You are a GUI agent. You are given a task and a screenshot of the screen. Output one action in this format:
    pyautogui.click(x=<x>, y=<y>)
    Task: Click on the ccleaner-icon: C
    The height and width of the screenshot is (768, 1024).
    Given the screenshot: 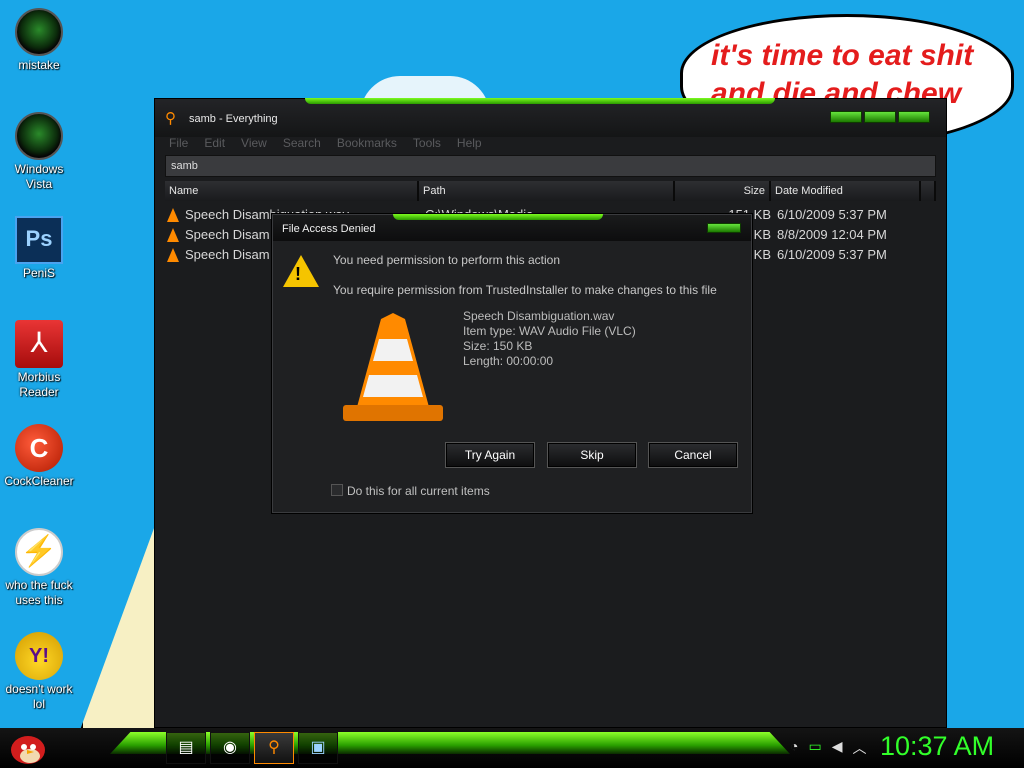 What is the action you would take?
    pyautogui.click(x=39, y=448)
    